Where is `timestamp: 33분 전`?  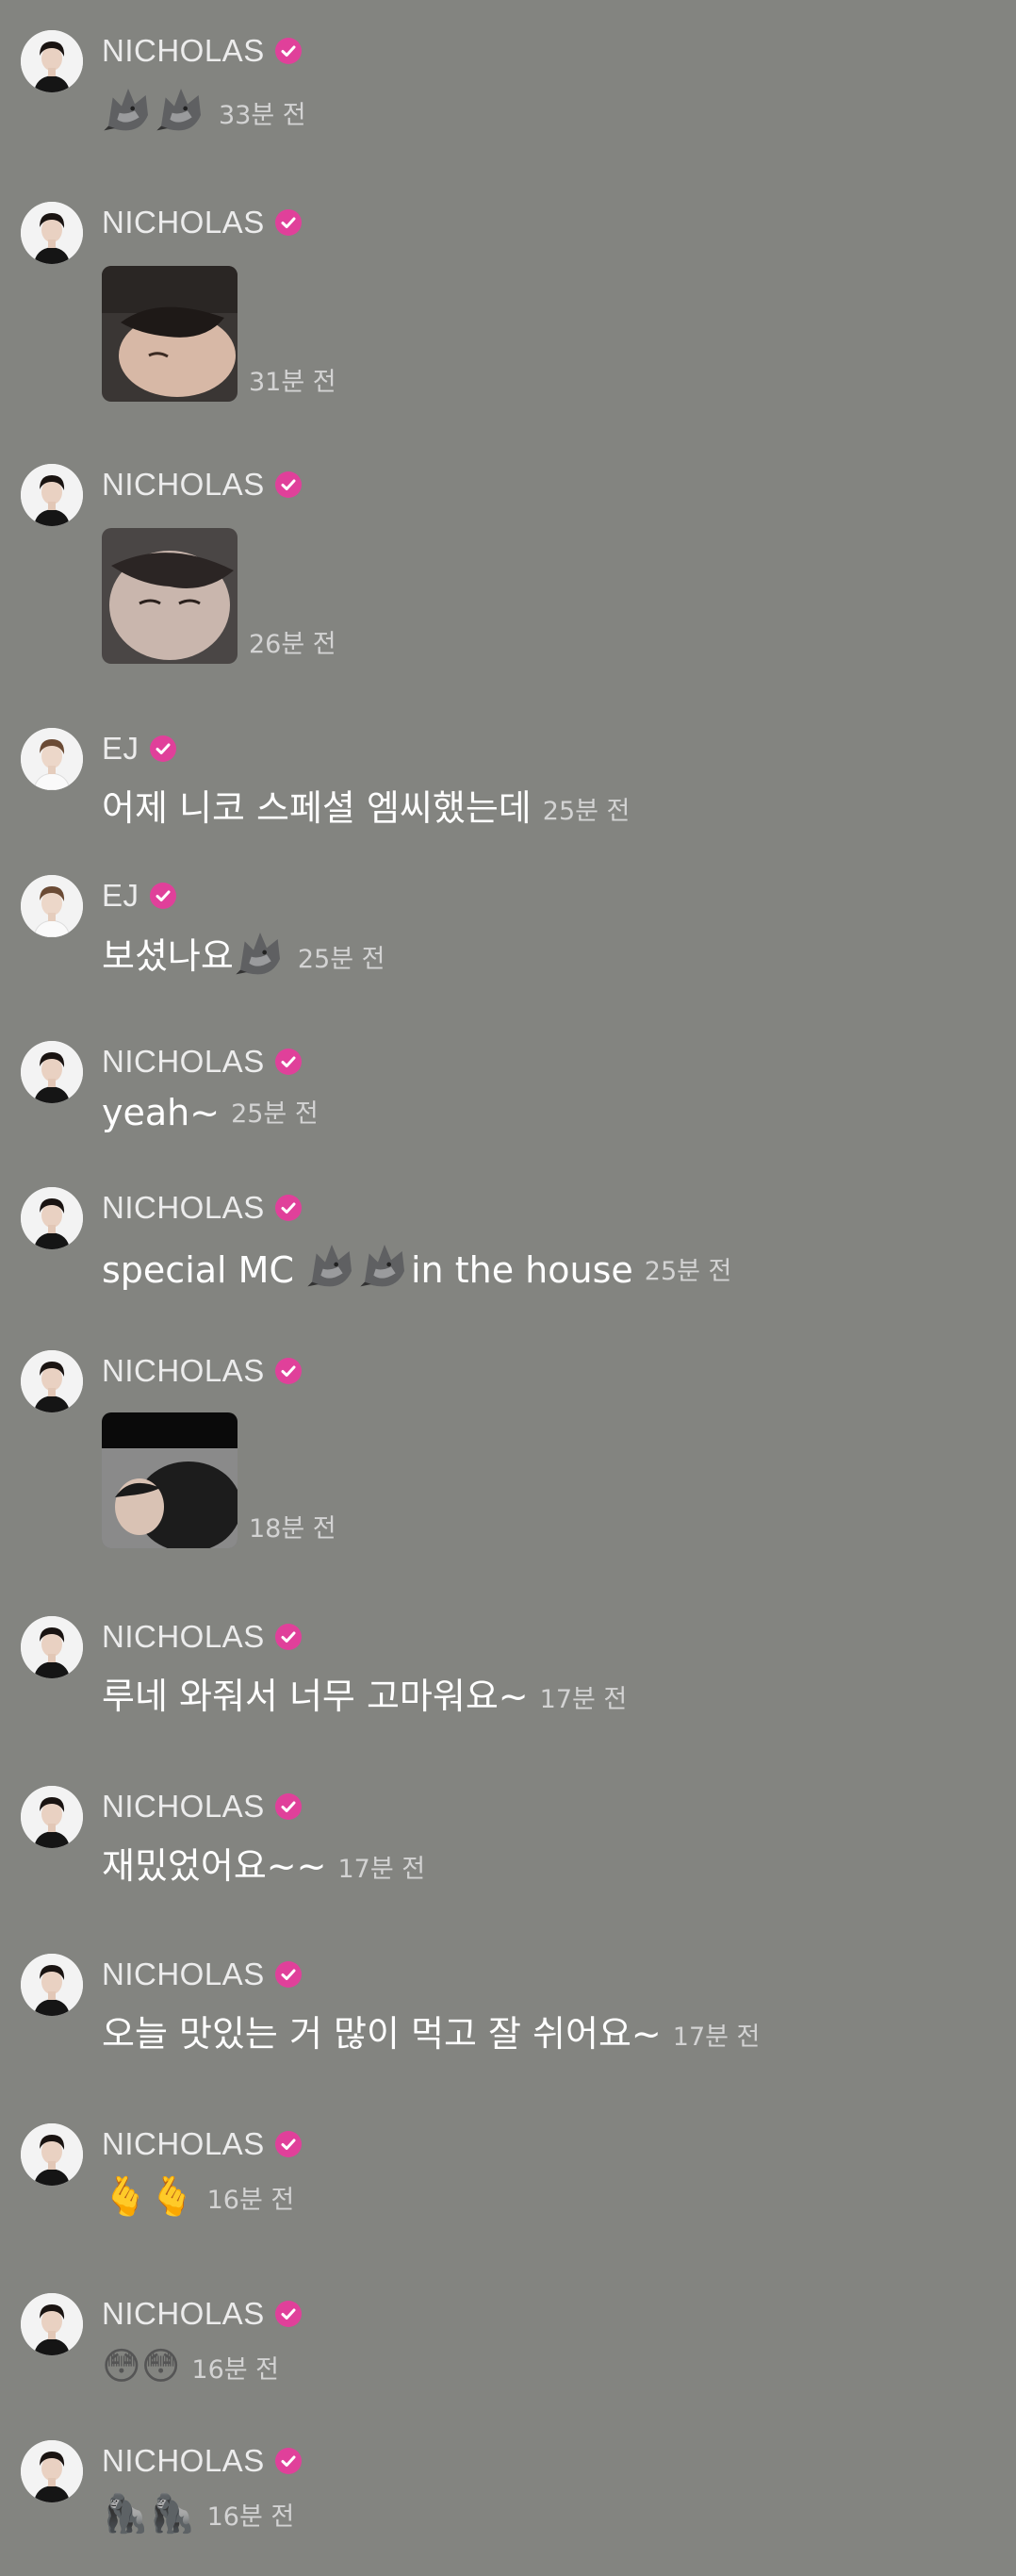 timestamp: 33분 전 is located at coordinates (262, 115).